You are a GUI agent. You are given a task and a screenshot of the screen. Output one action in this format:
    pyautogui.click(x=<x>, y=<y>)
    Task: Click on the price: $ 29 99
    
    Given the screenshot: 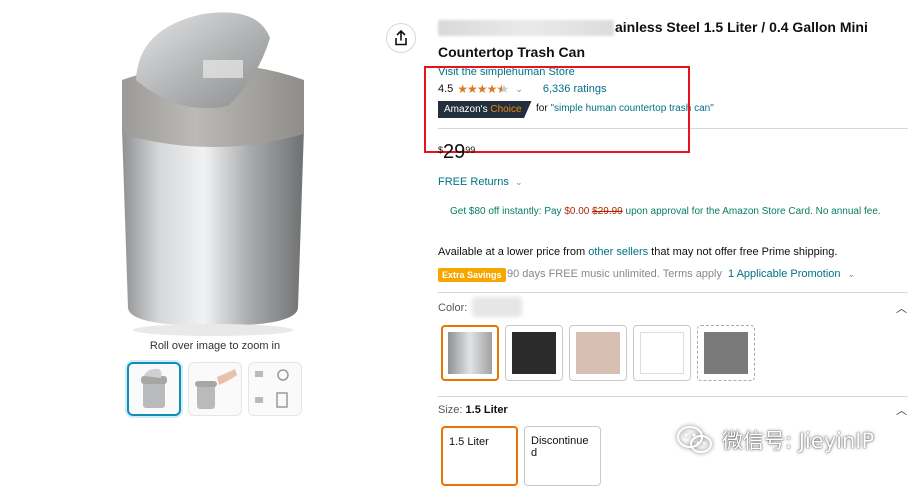 What is the action you would take?
    pyautogui.click(x=456, y=152)
    